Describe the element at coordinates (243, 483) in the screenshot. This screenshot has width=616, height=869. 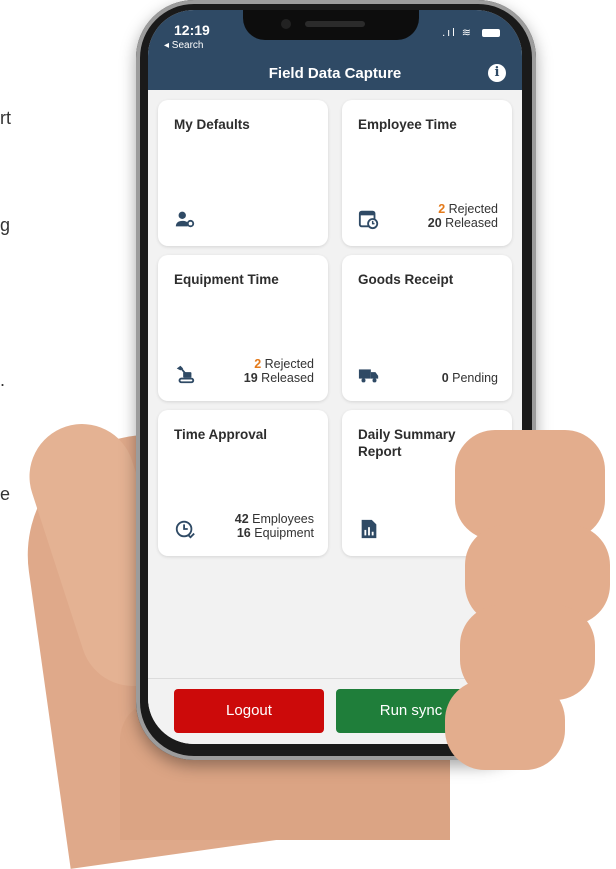
I see `tile-time-approval: Time Approval 42 Employees 16 Equipment` at that location.